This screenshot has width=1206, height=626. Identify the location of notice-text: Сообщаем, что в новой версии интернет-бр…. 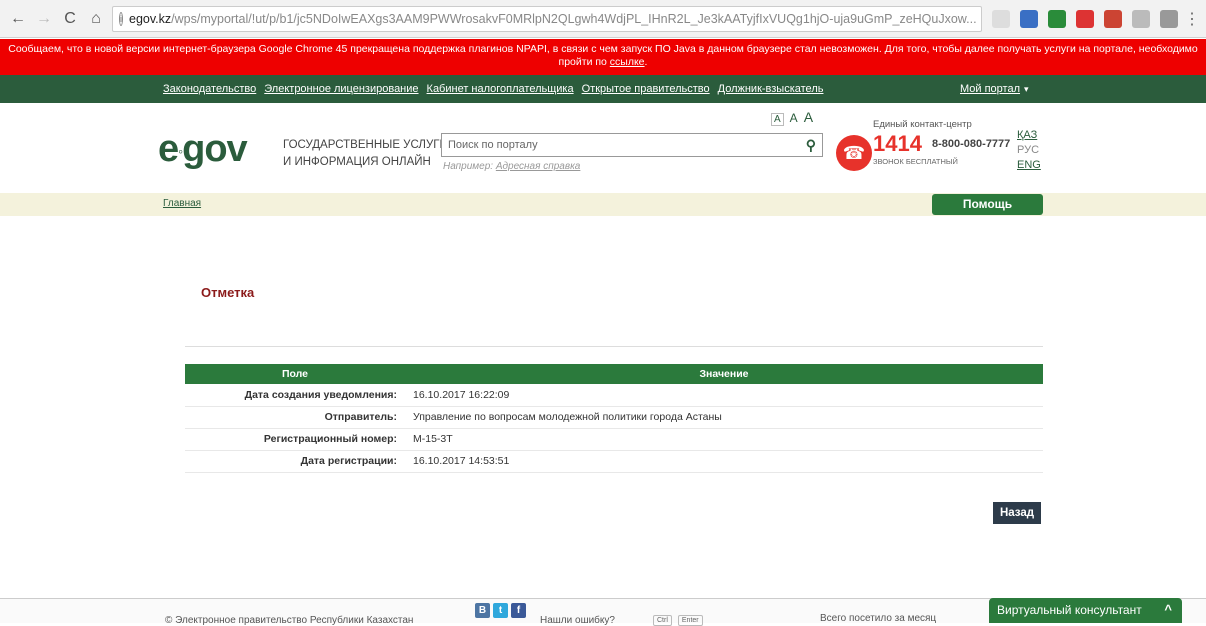
(603, 55).